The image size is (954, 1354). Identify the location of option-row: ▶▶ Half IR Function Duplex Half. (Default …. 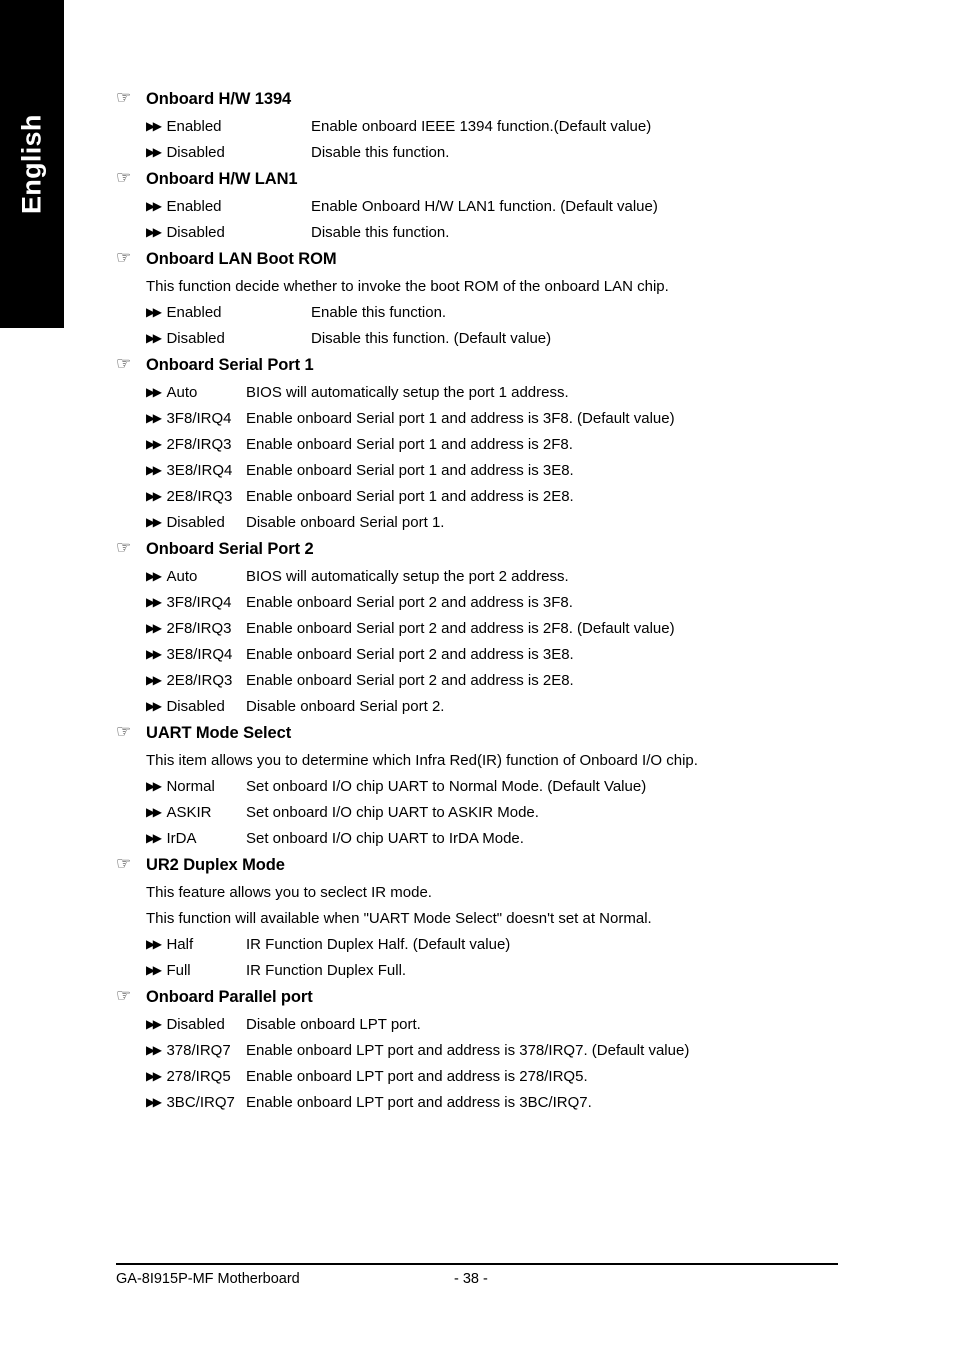
(486, 945).